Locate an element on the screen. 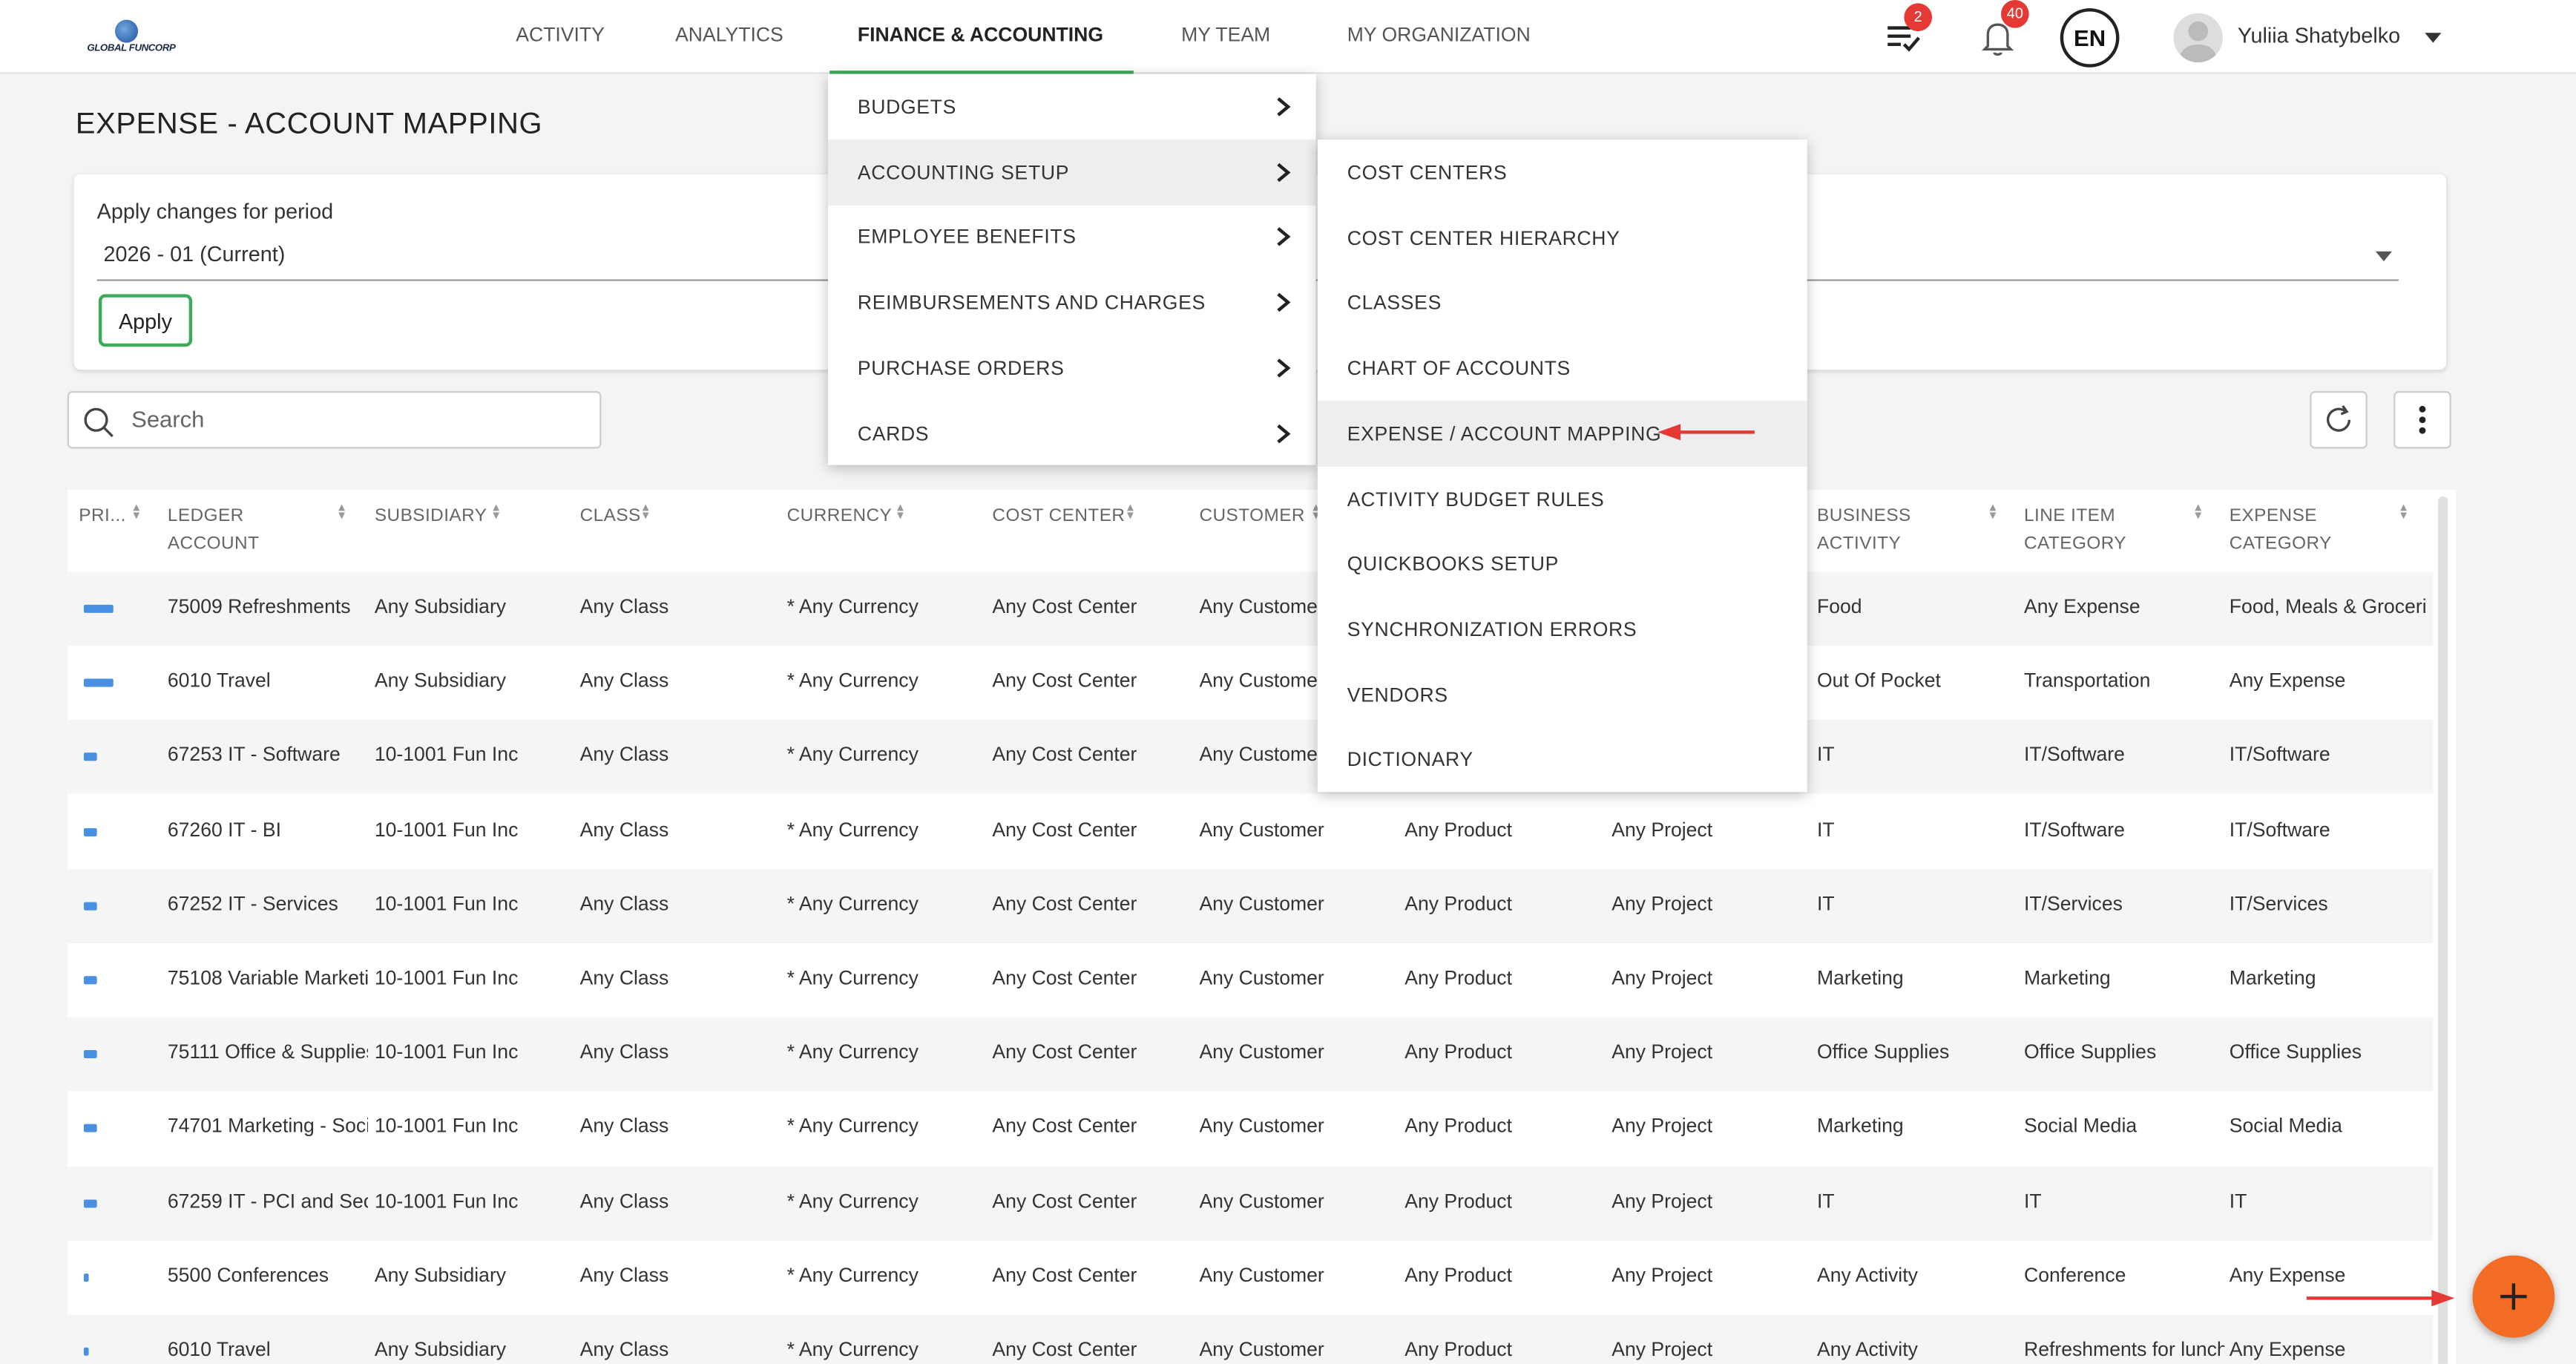 This screenshot has height=1364, width=2576. table-cell: Transportation is located at coordinates (2087, 680).